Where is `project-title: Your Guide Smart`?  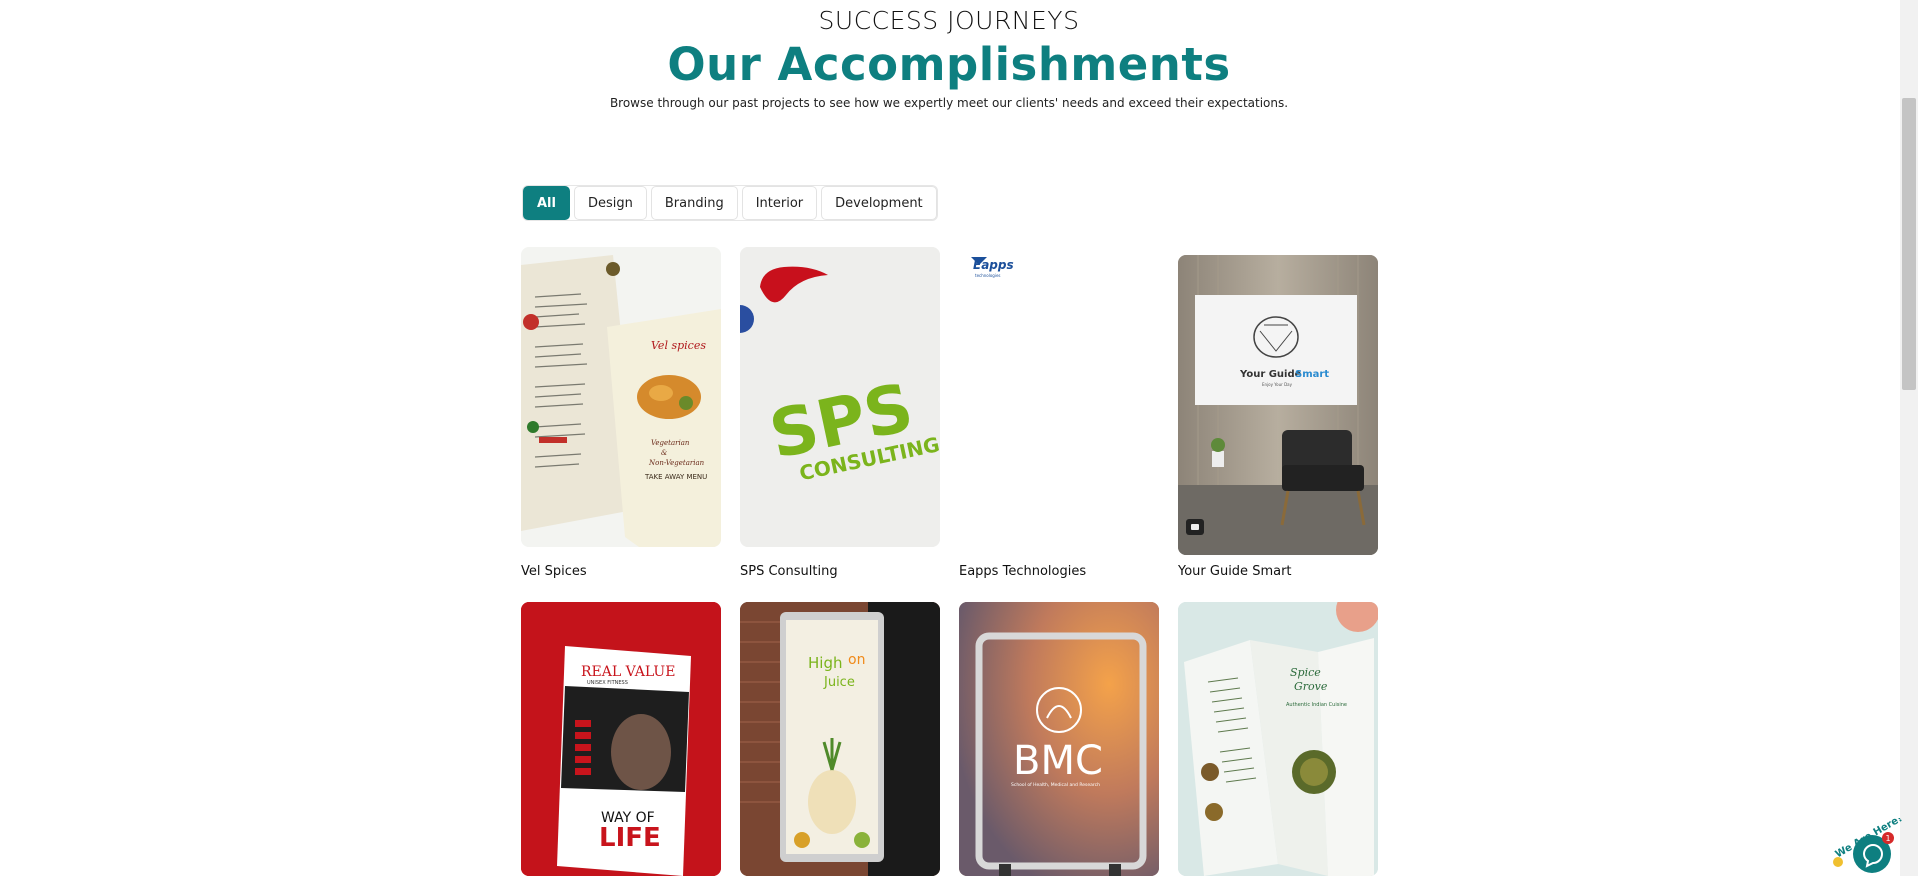
project-title: Your Guide Smart is located at coordinates (1235, 571).